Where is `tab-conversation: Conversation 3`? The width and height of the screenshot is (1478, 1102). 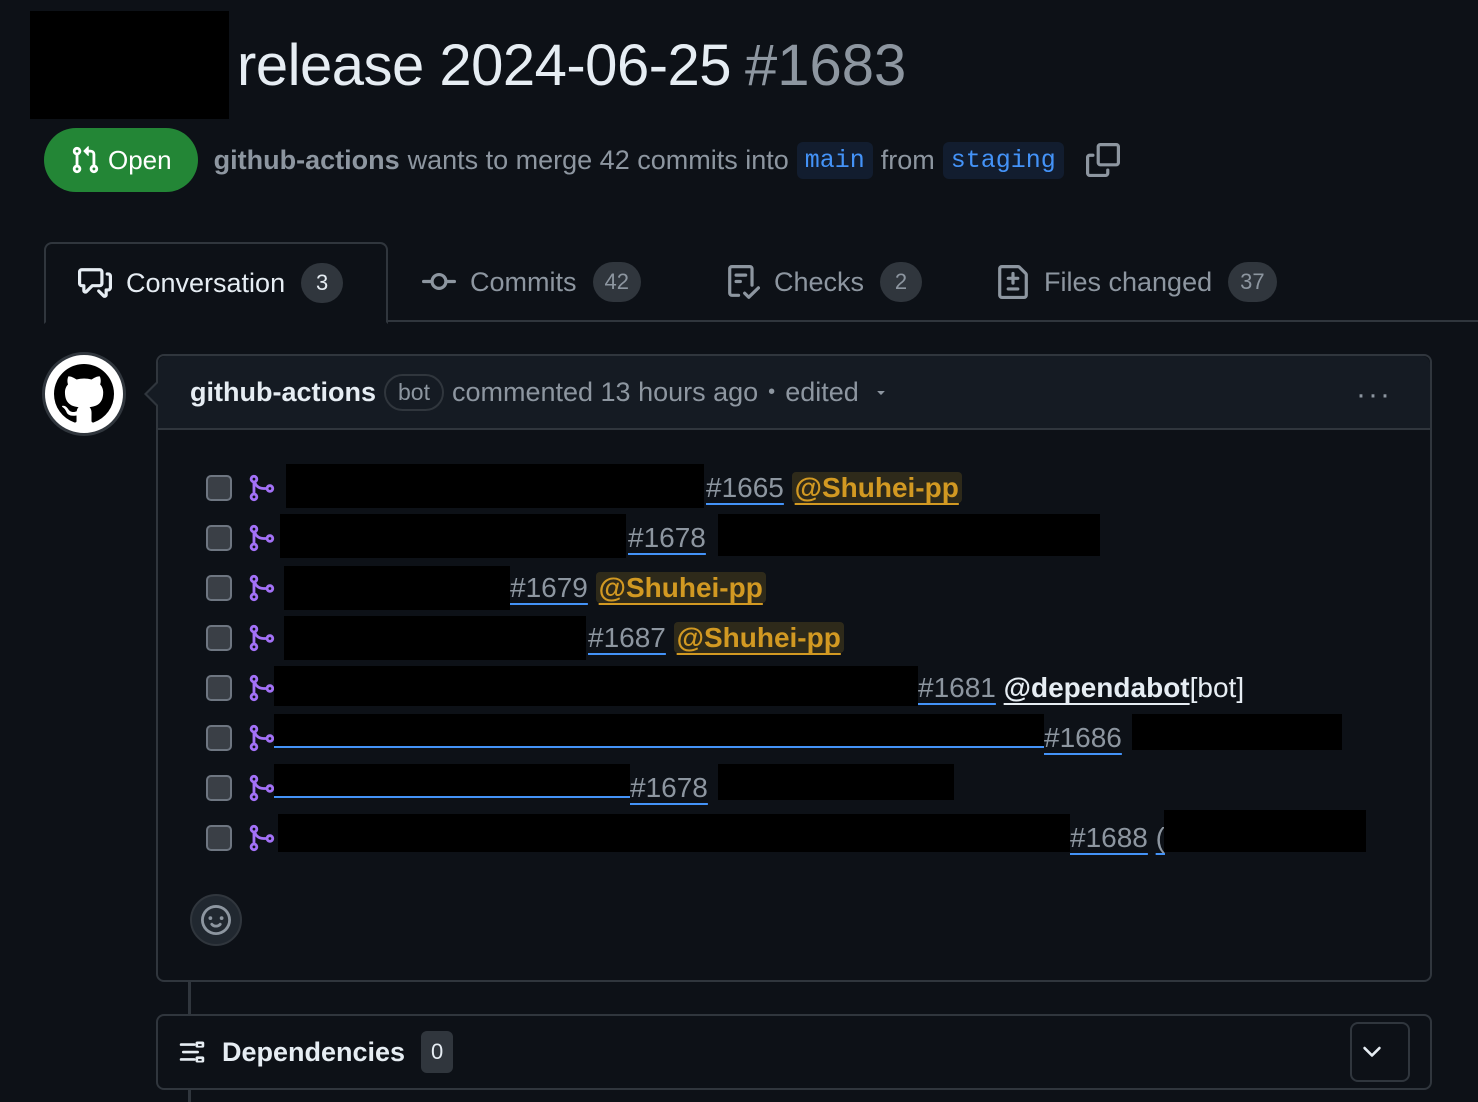
tab-conversation: Conversation 3 is located at coordinates (216, 283).